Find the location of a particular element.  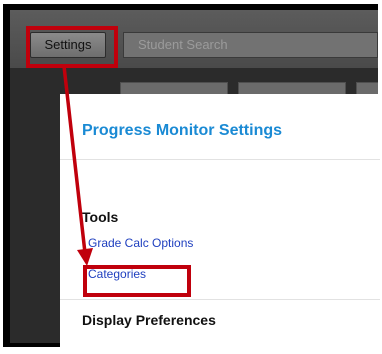

panel-title: Progress Monitor Settings is located at coordinates (182, 130).